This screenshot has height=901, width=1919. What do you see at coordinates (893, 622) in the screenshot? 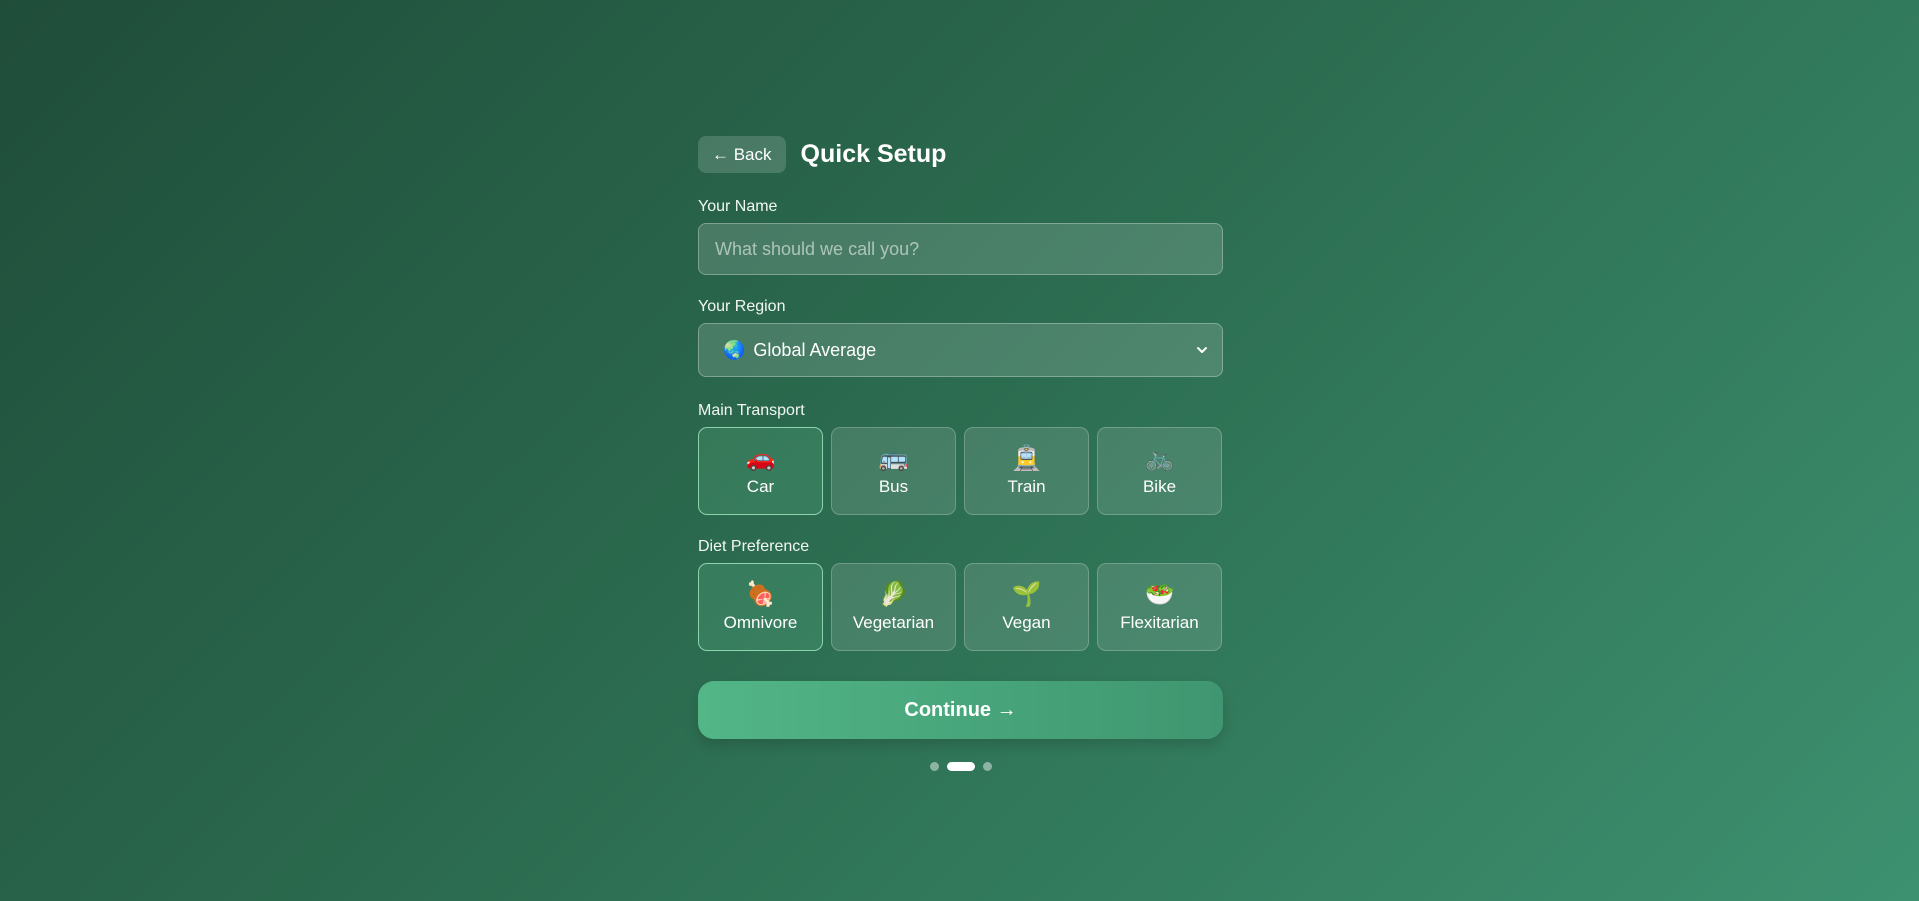
I see `diet-option-label: Vegetarian` at bounding box center [893, 622].